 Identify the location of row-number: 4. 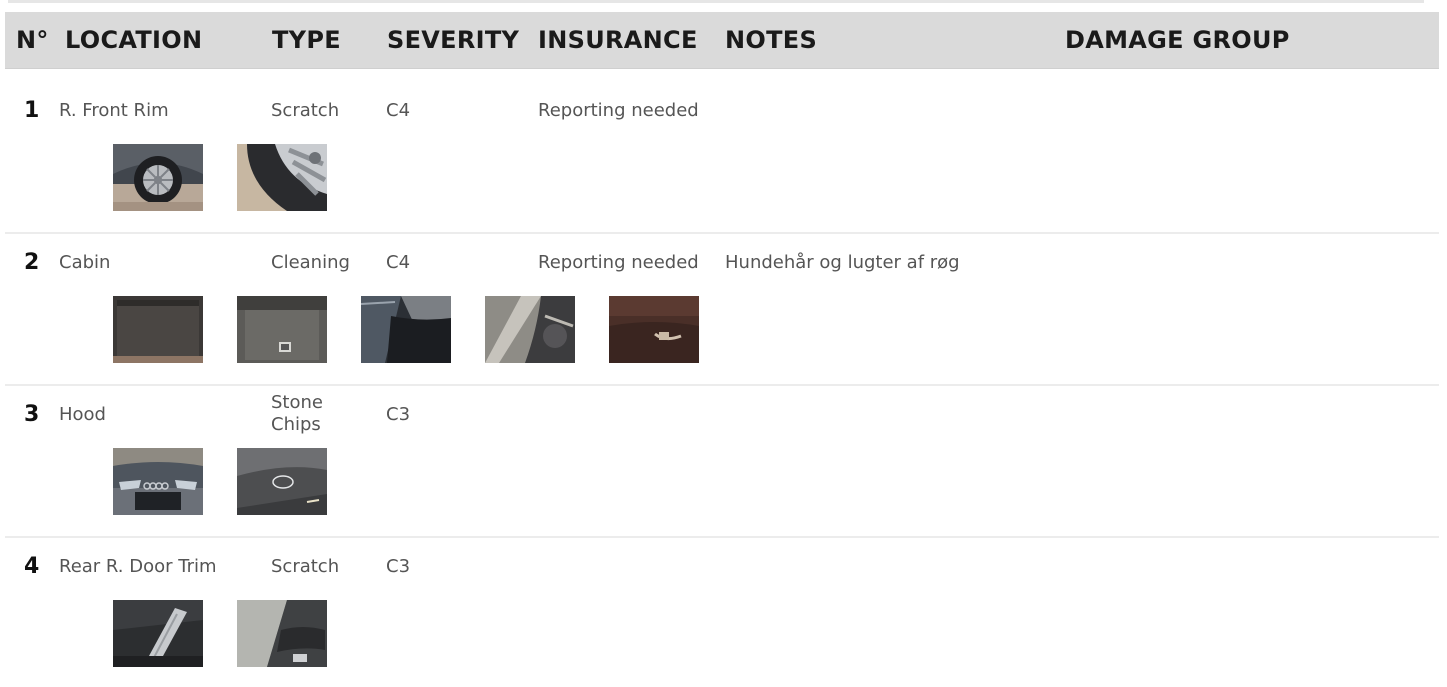
(32, 566).